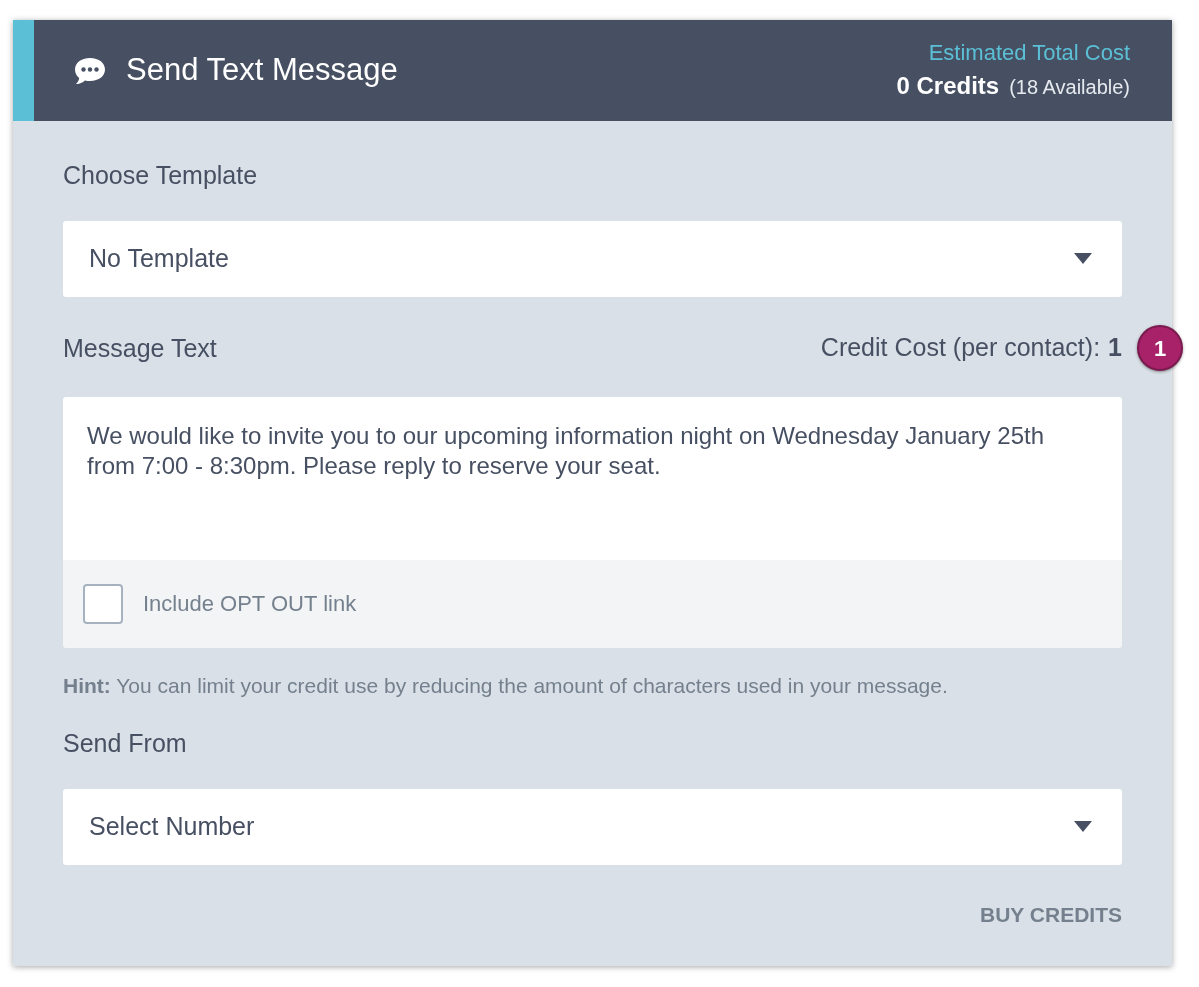 This screenshot has width=1199, height=987. I want to click on chat-bubble-icon, so click(90, 70).